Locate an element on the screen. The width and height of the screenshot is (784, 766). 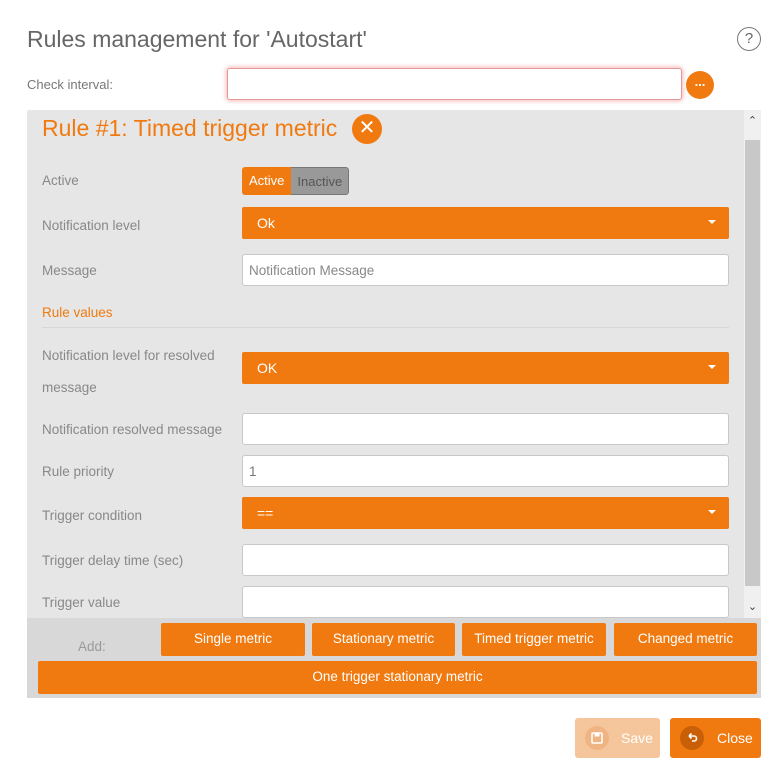
save-button: Save is located at coordinates (617, 738).